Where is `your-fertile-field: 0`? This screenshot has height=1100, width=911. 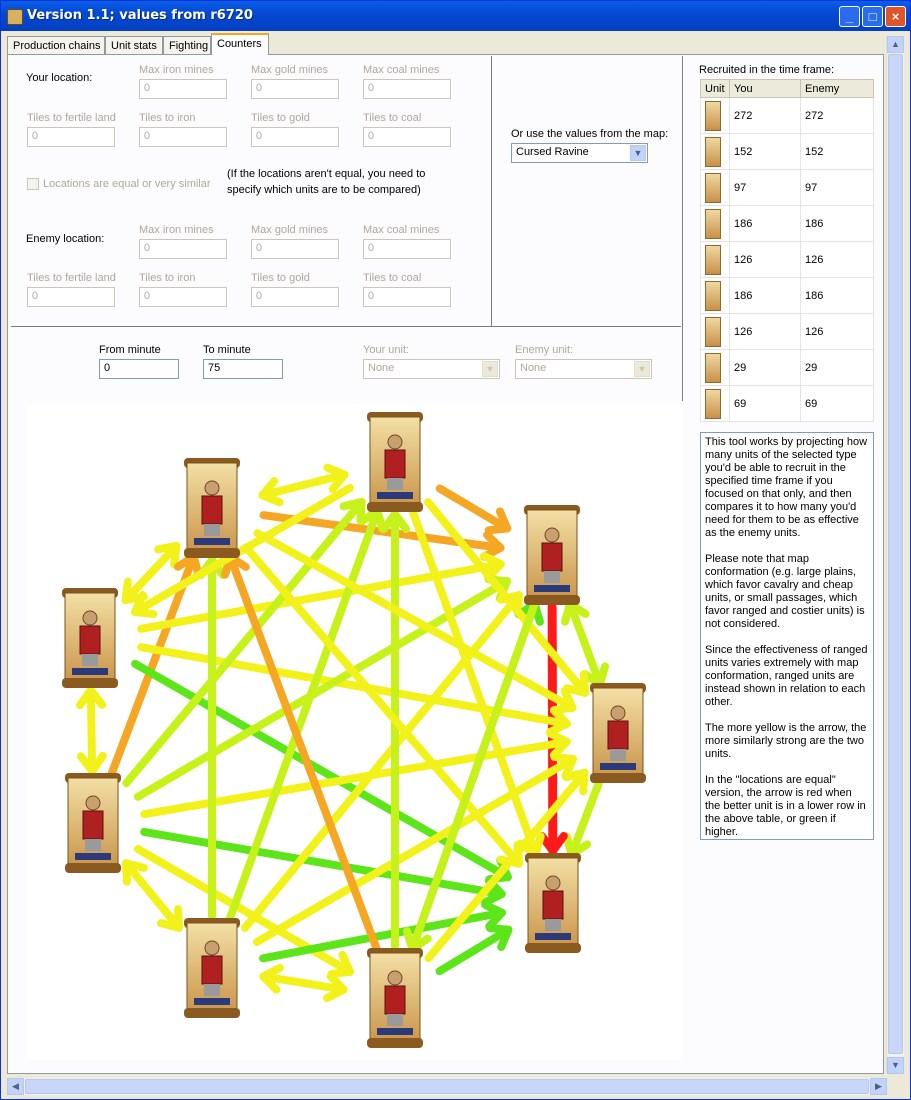 your-fertile-field: 0 is located at coordinates (71, 137).